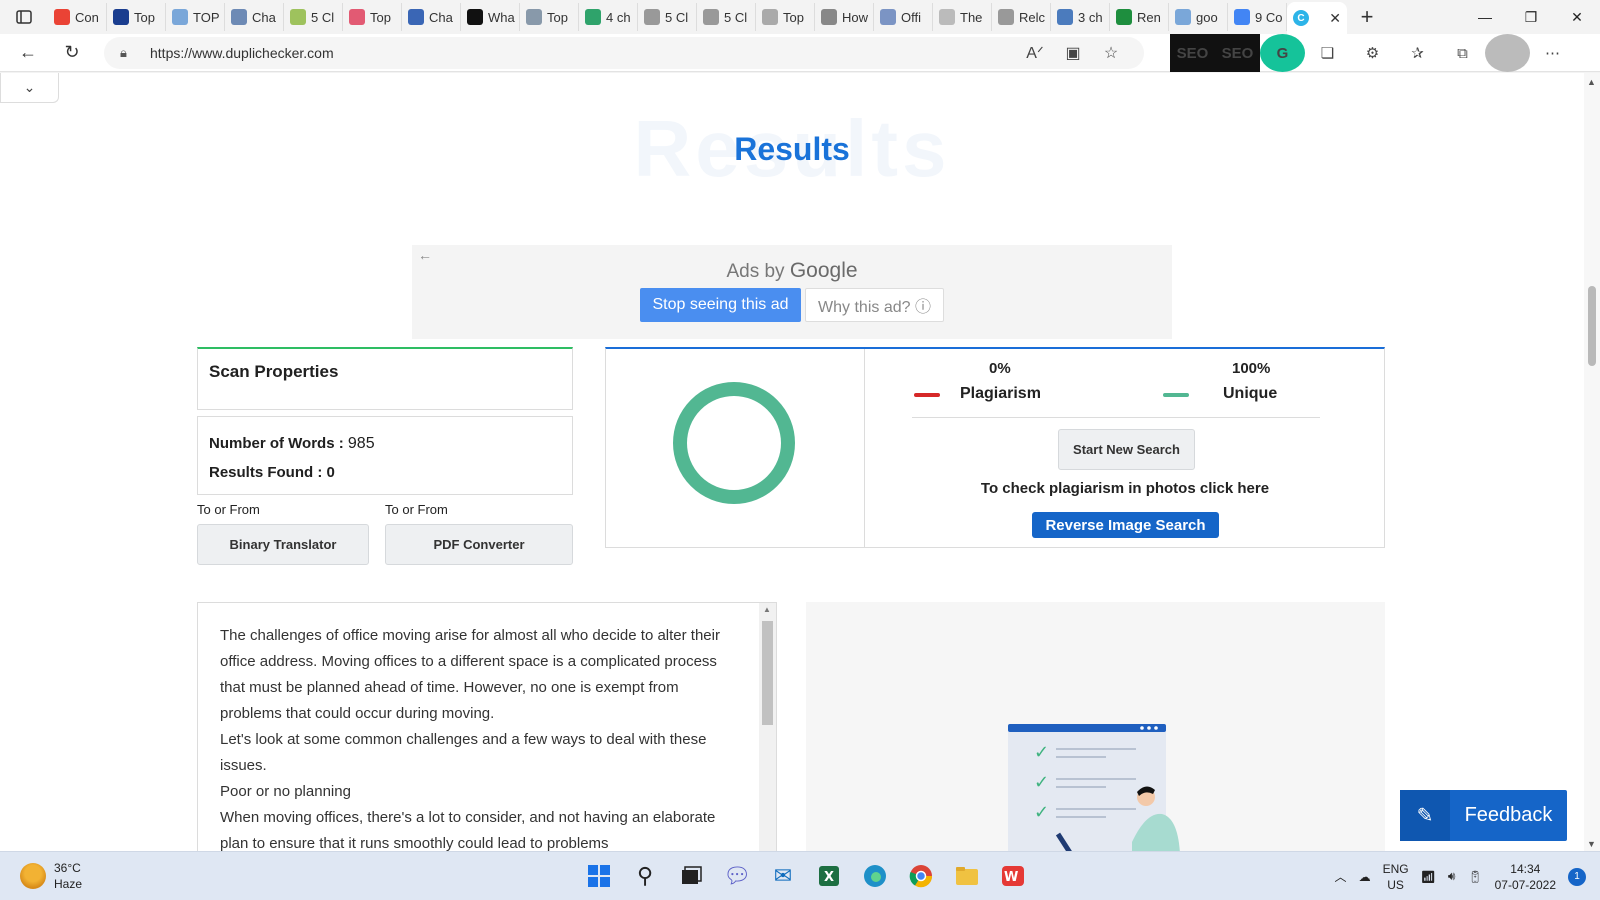 The image size is (1600, 900). I want to click on clock: 14:34 07-07-2022, so click(1525, 877).